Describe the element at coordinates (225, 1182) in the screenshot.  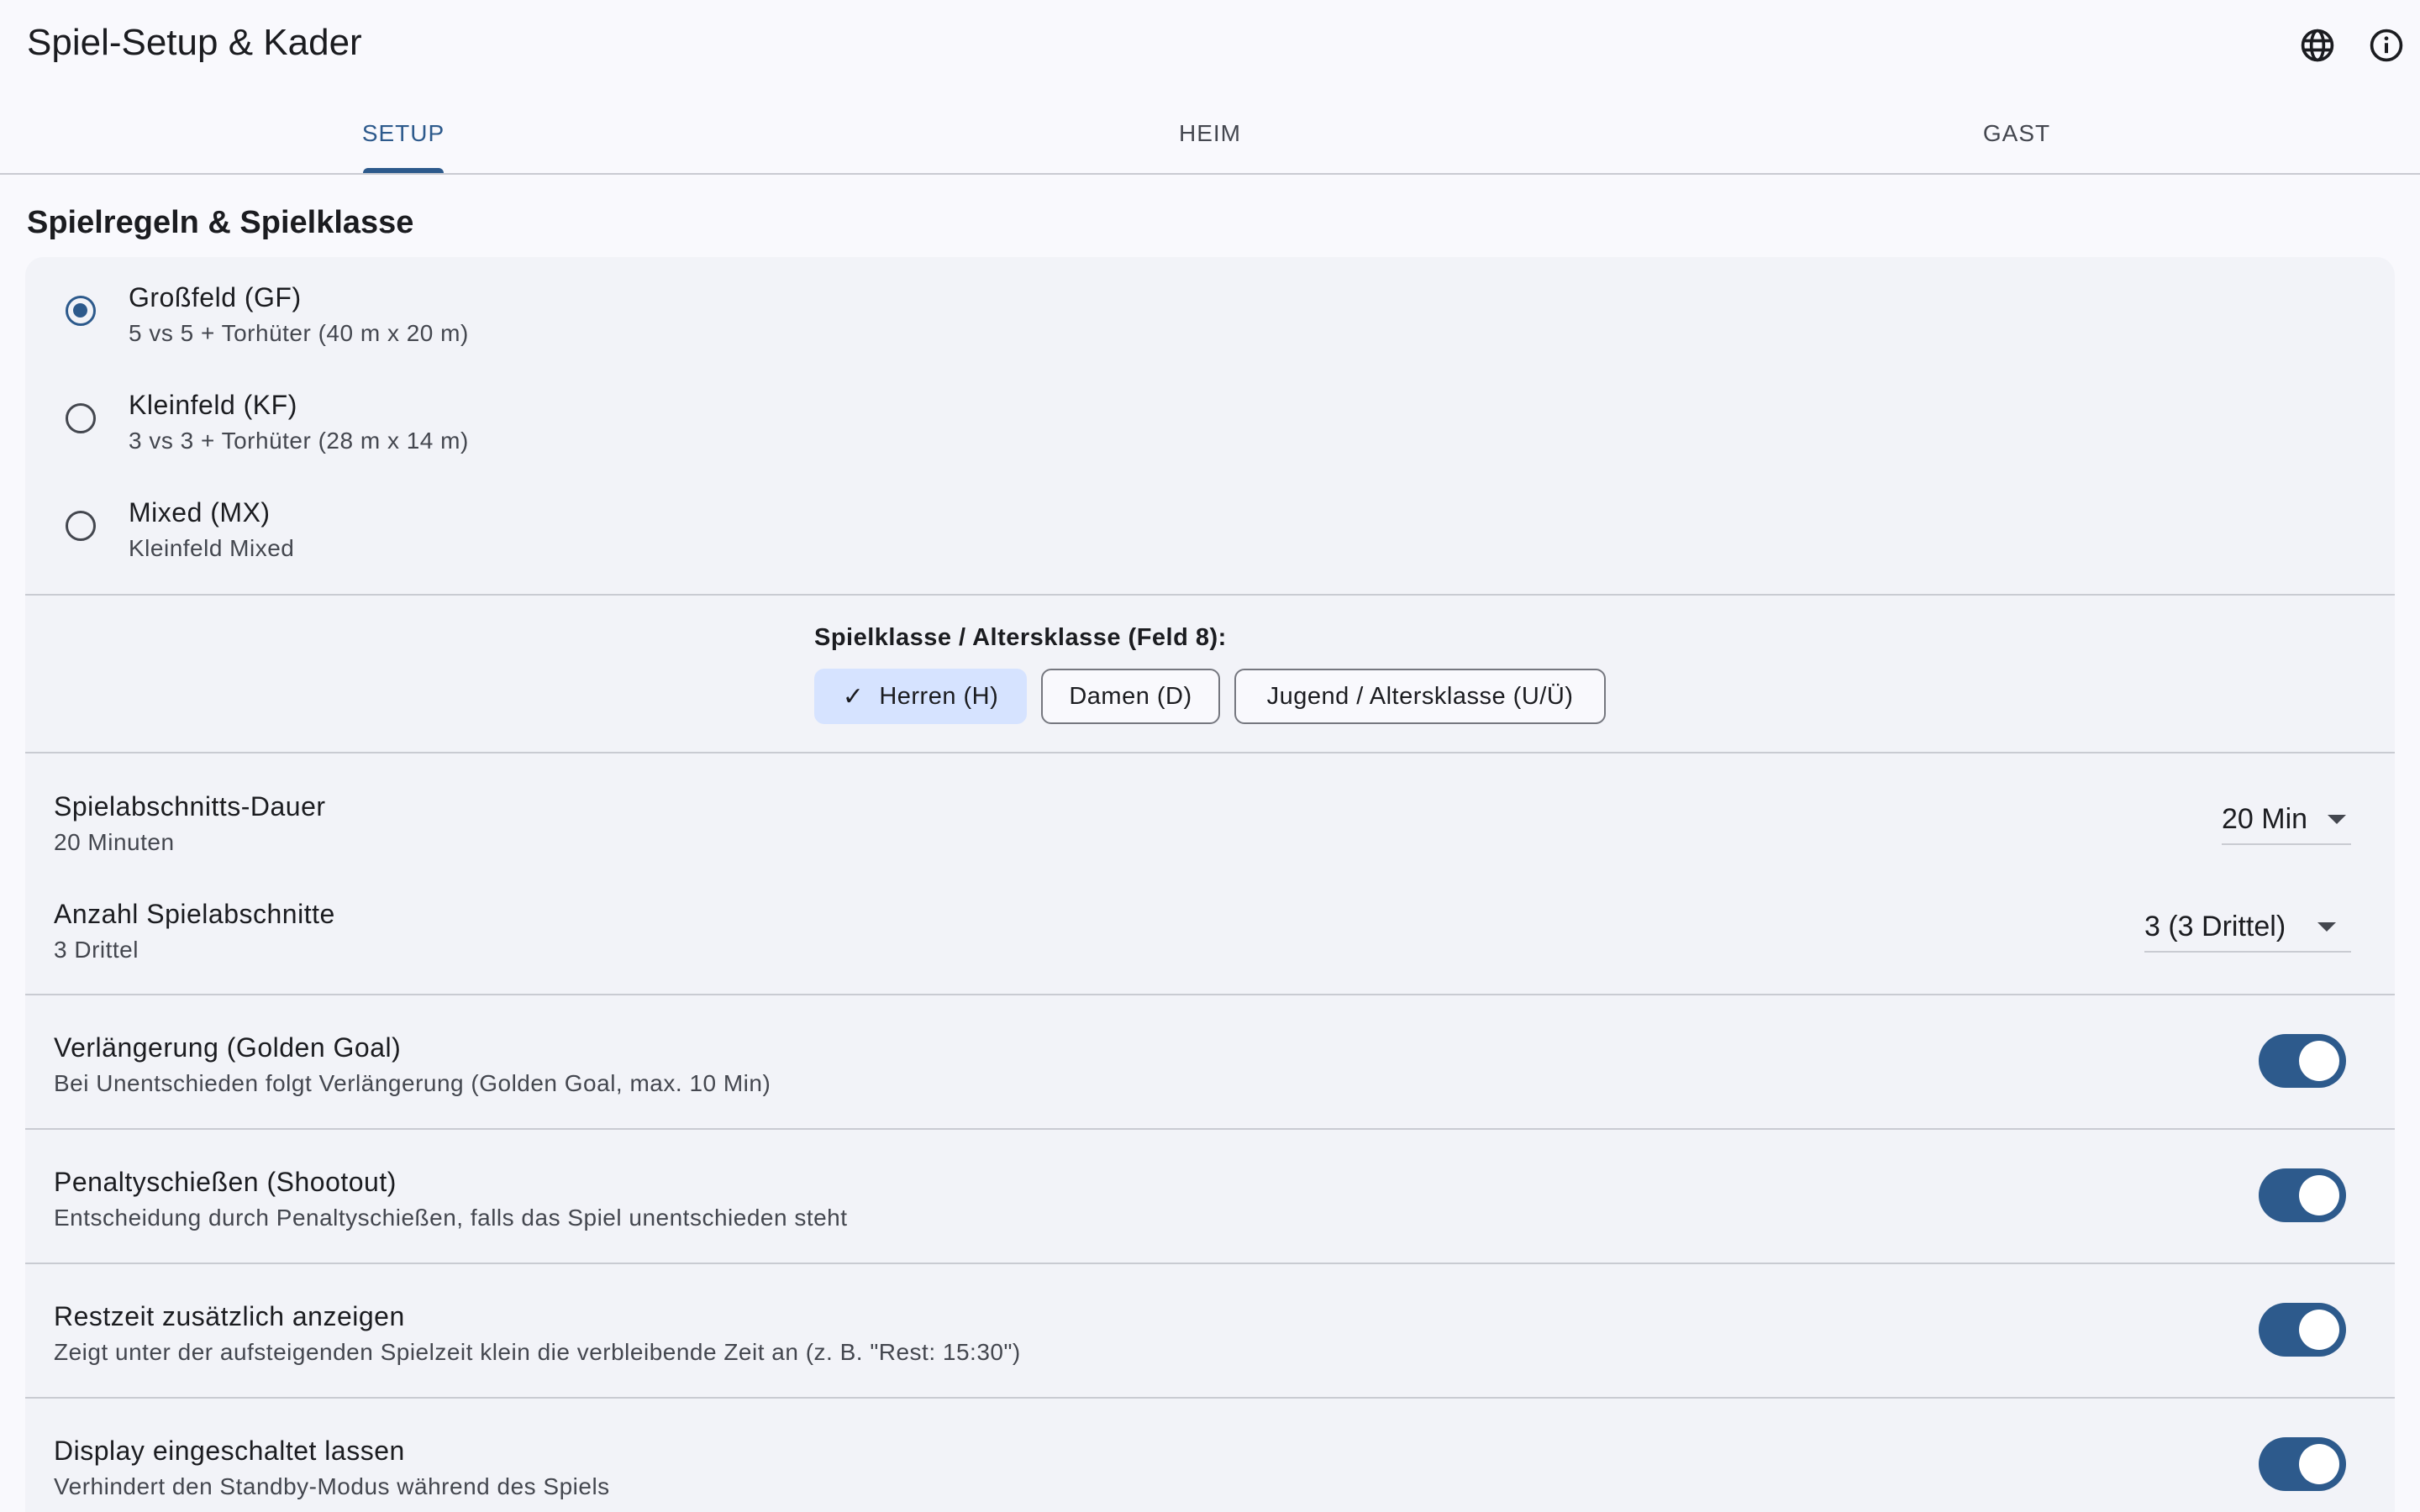
I see `toggle-title-penalty: Penaltyschießen (Shootout)` at that location.